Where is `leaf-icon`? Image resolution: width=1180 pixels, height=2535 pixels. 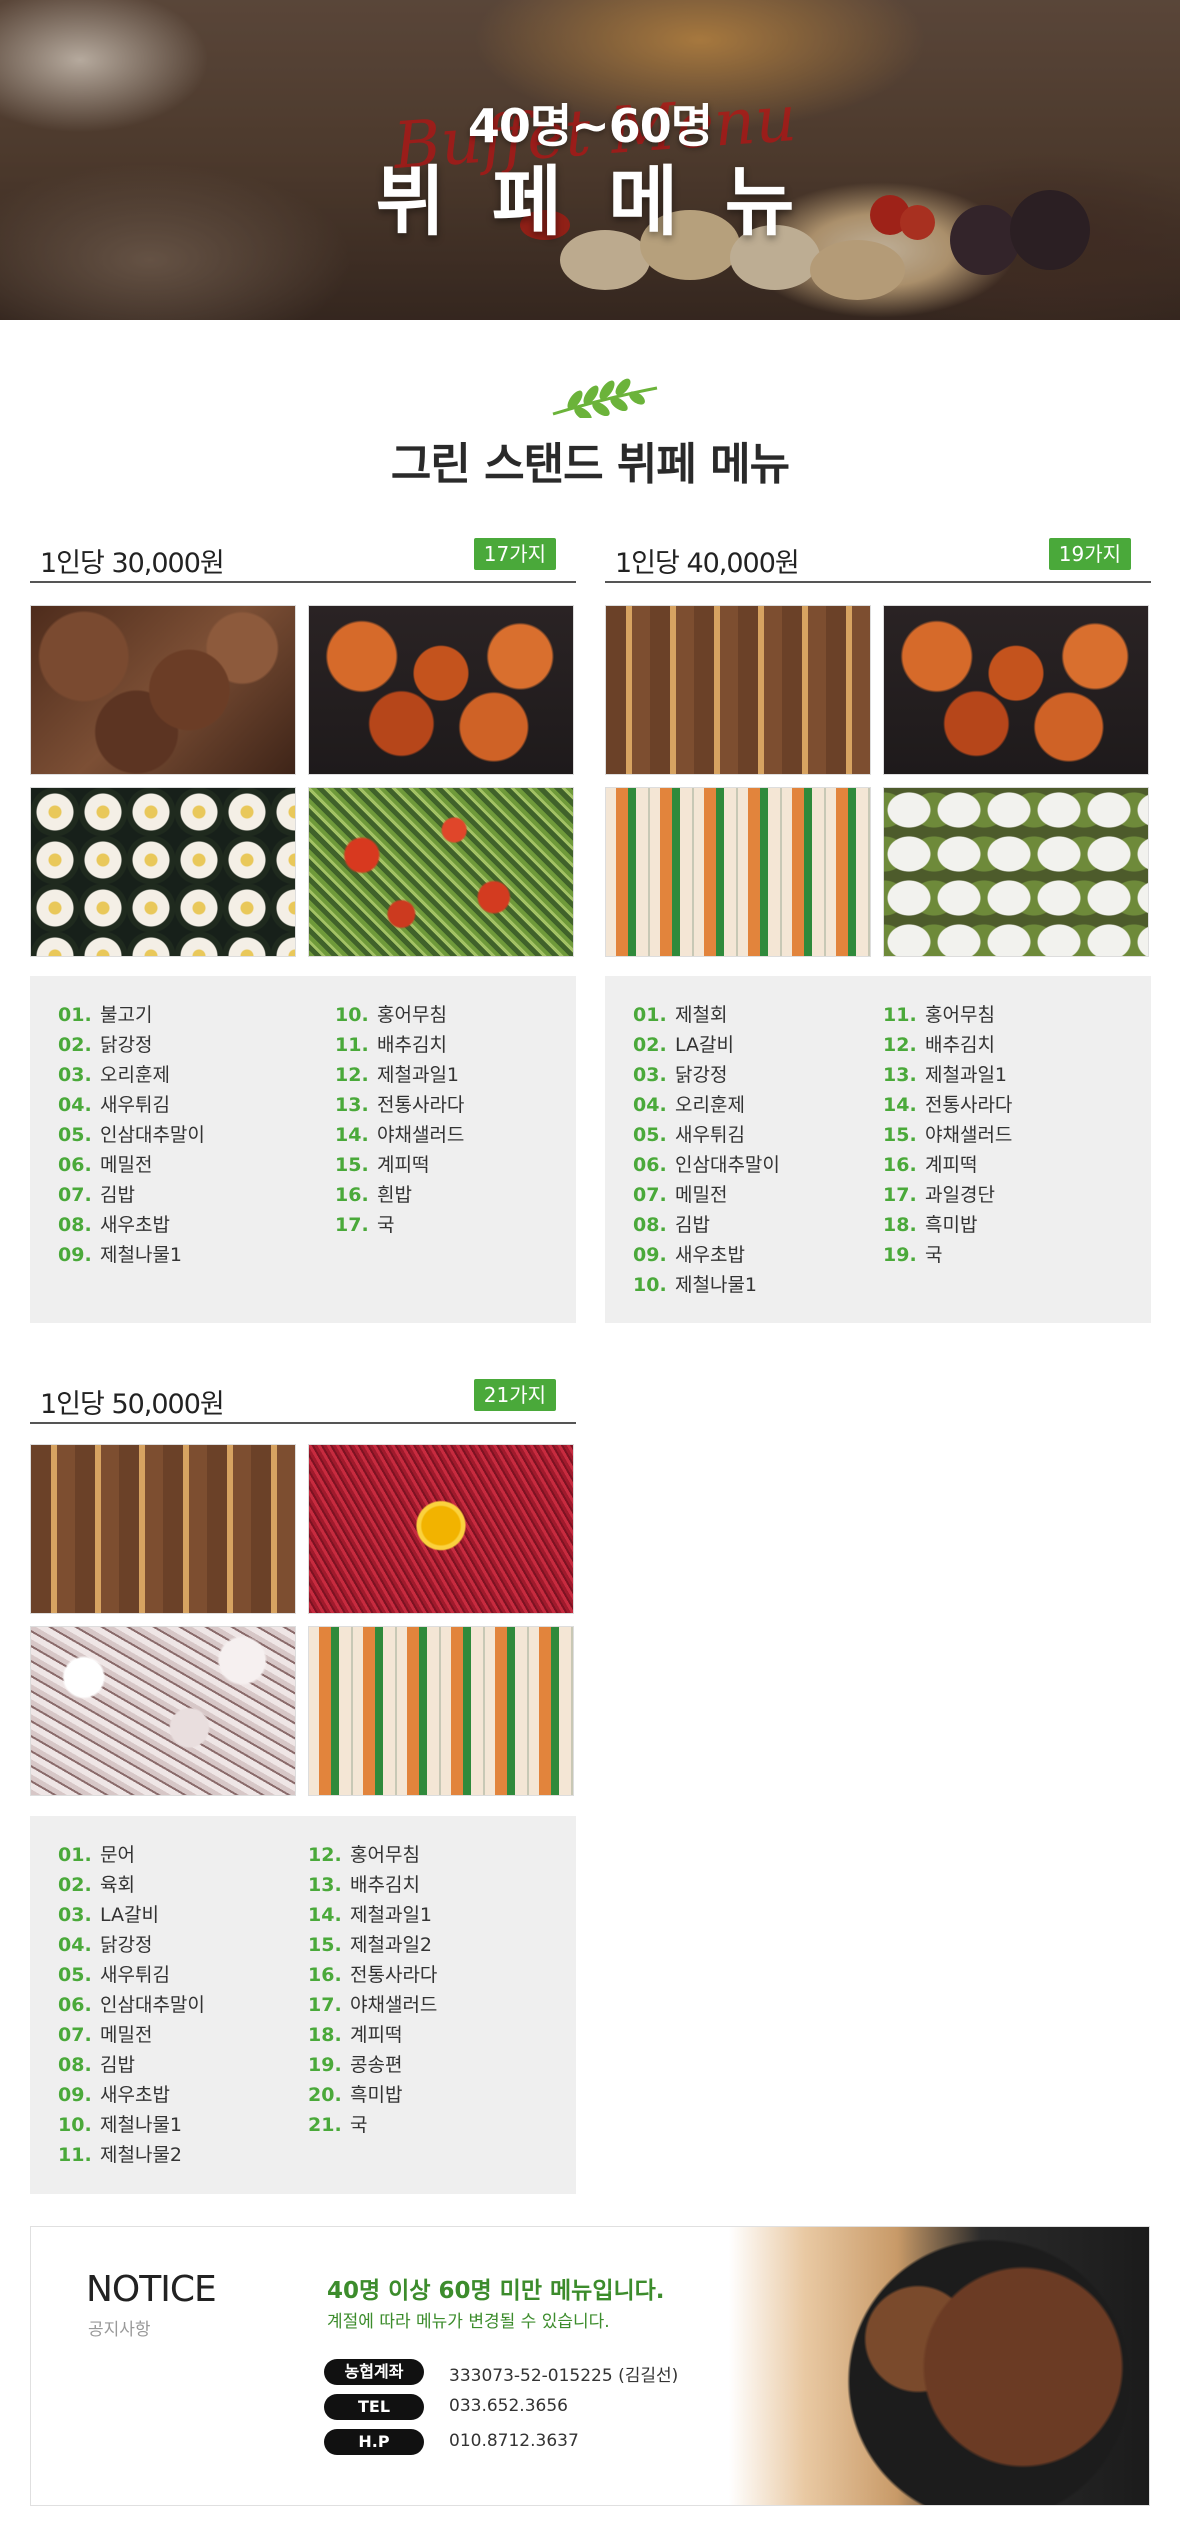
leaf-icon is located at coordinates (605, 398).